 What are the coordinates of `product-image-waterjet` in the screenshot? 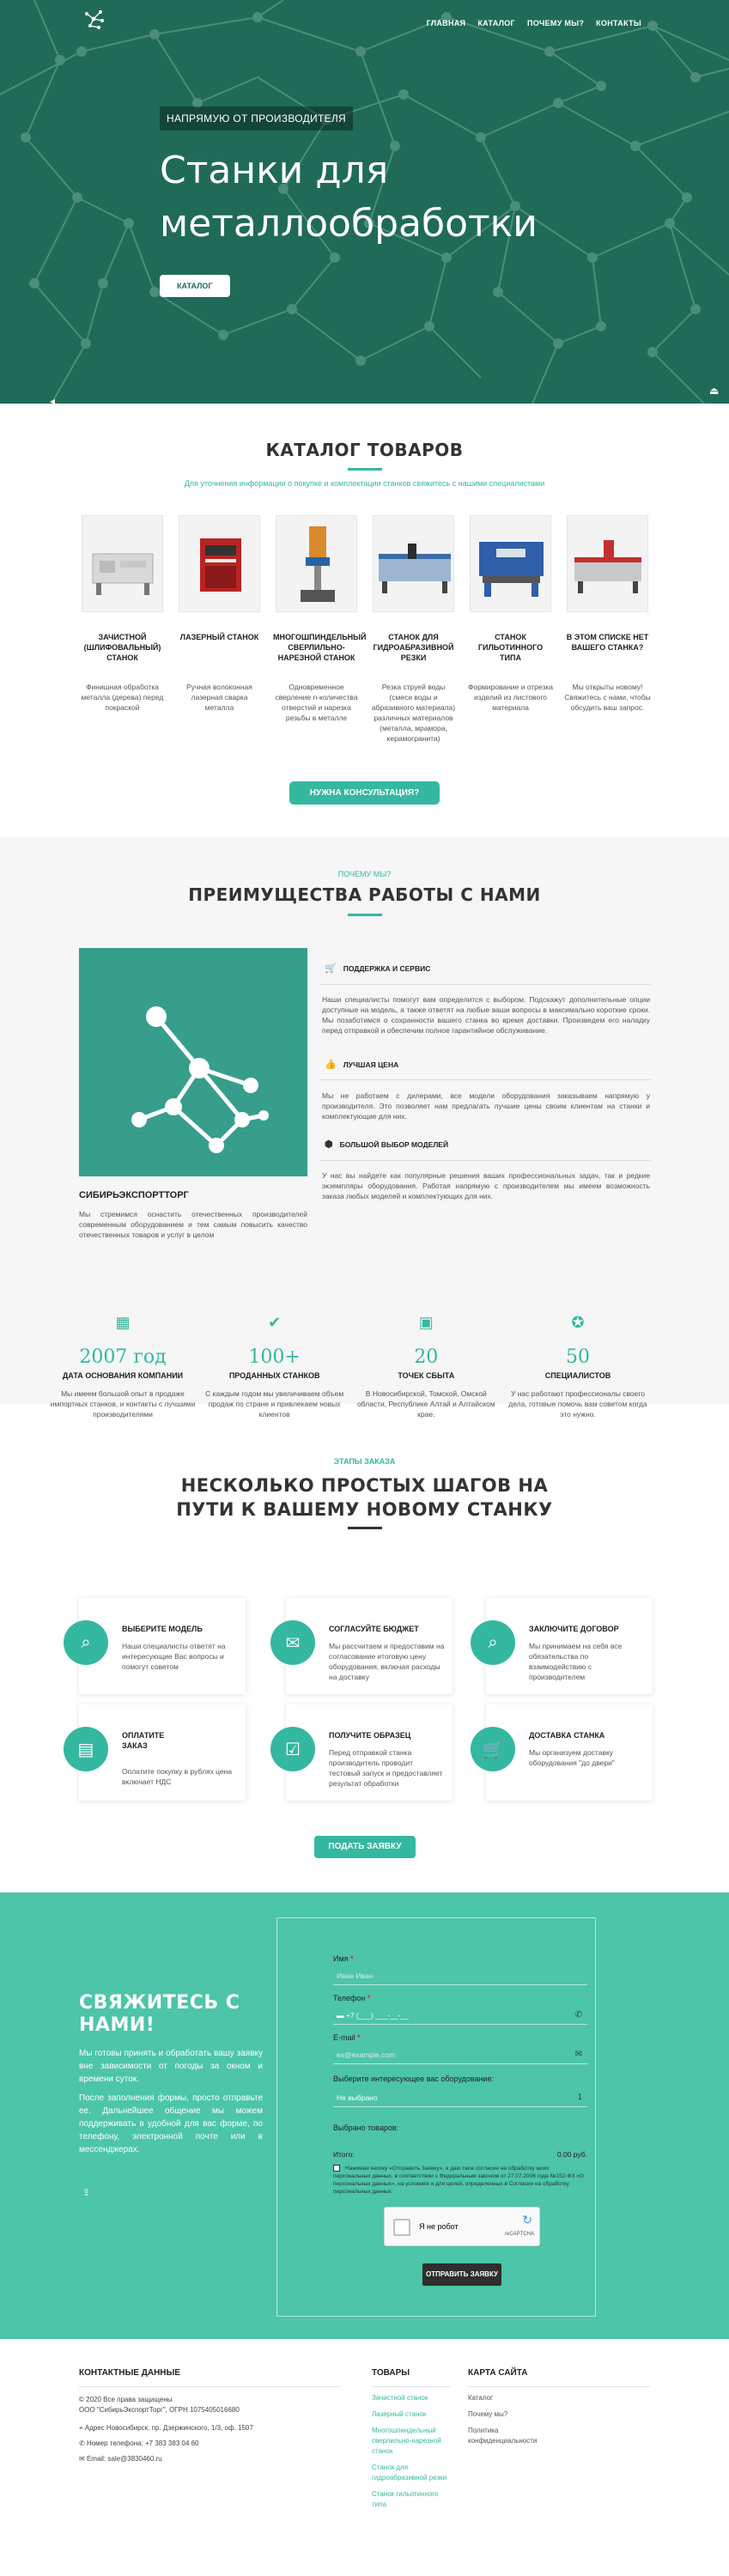 It's located at (413, 563).